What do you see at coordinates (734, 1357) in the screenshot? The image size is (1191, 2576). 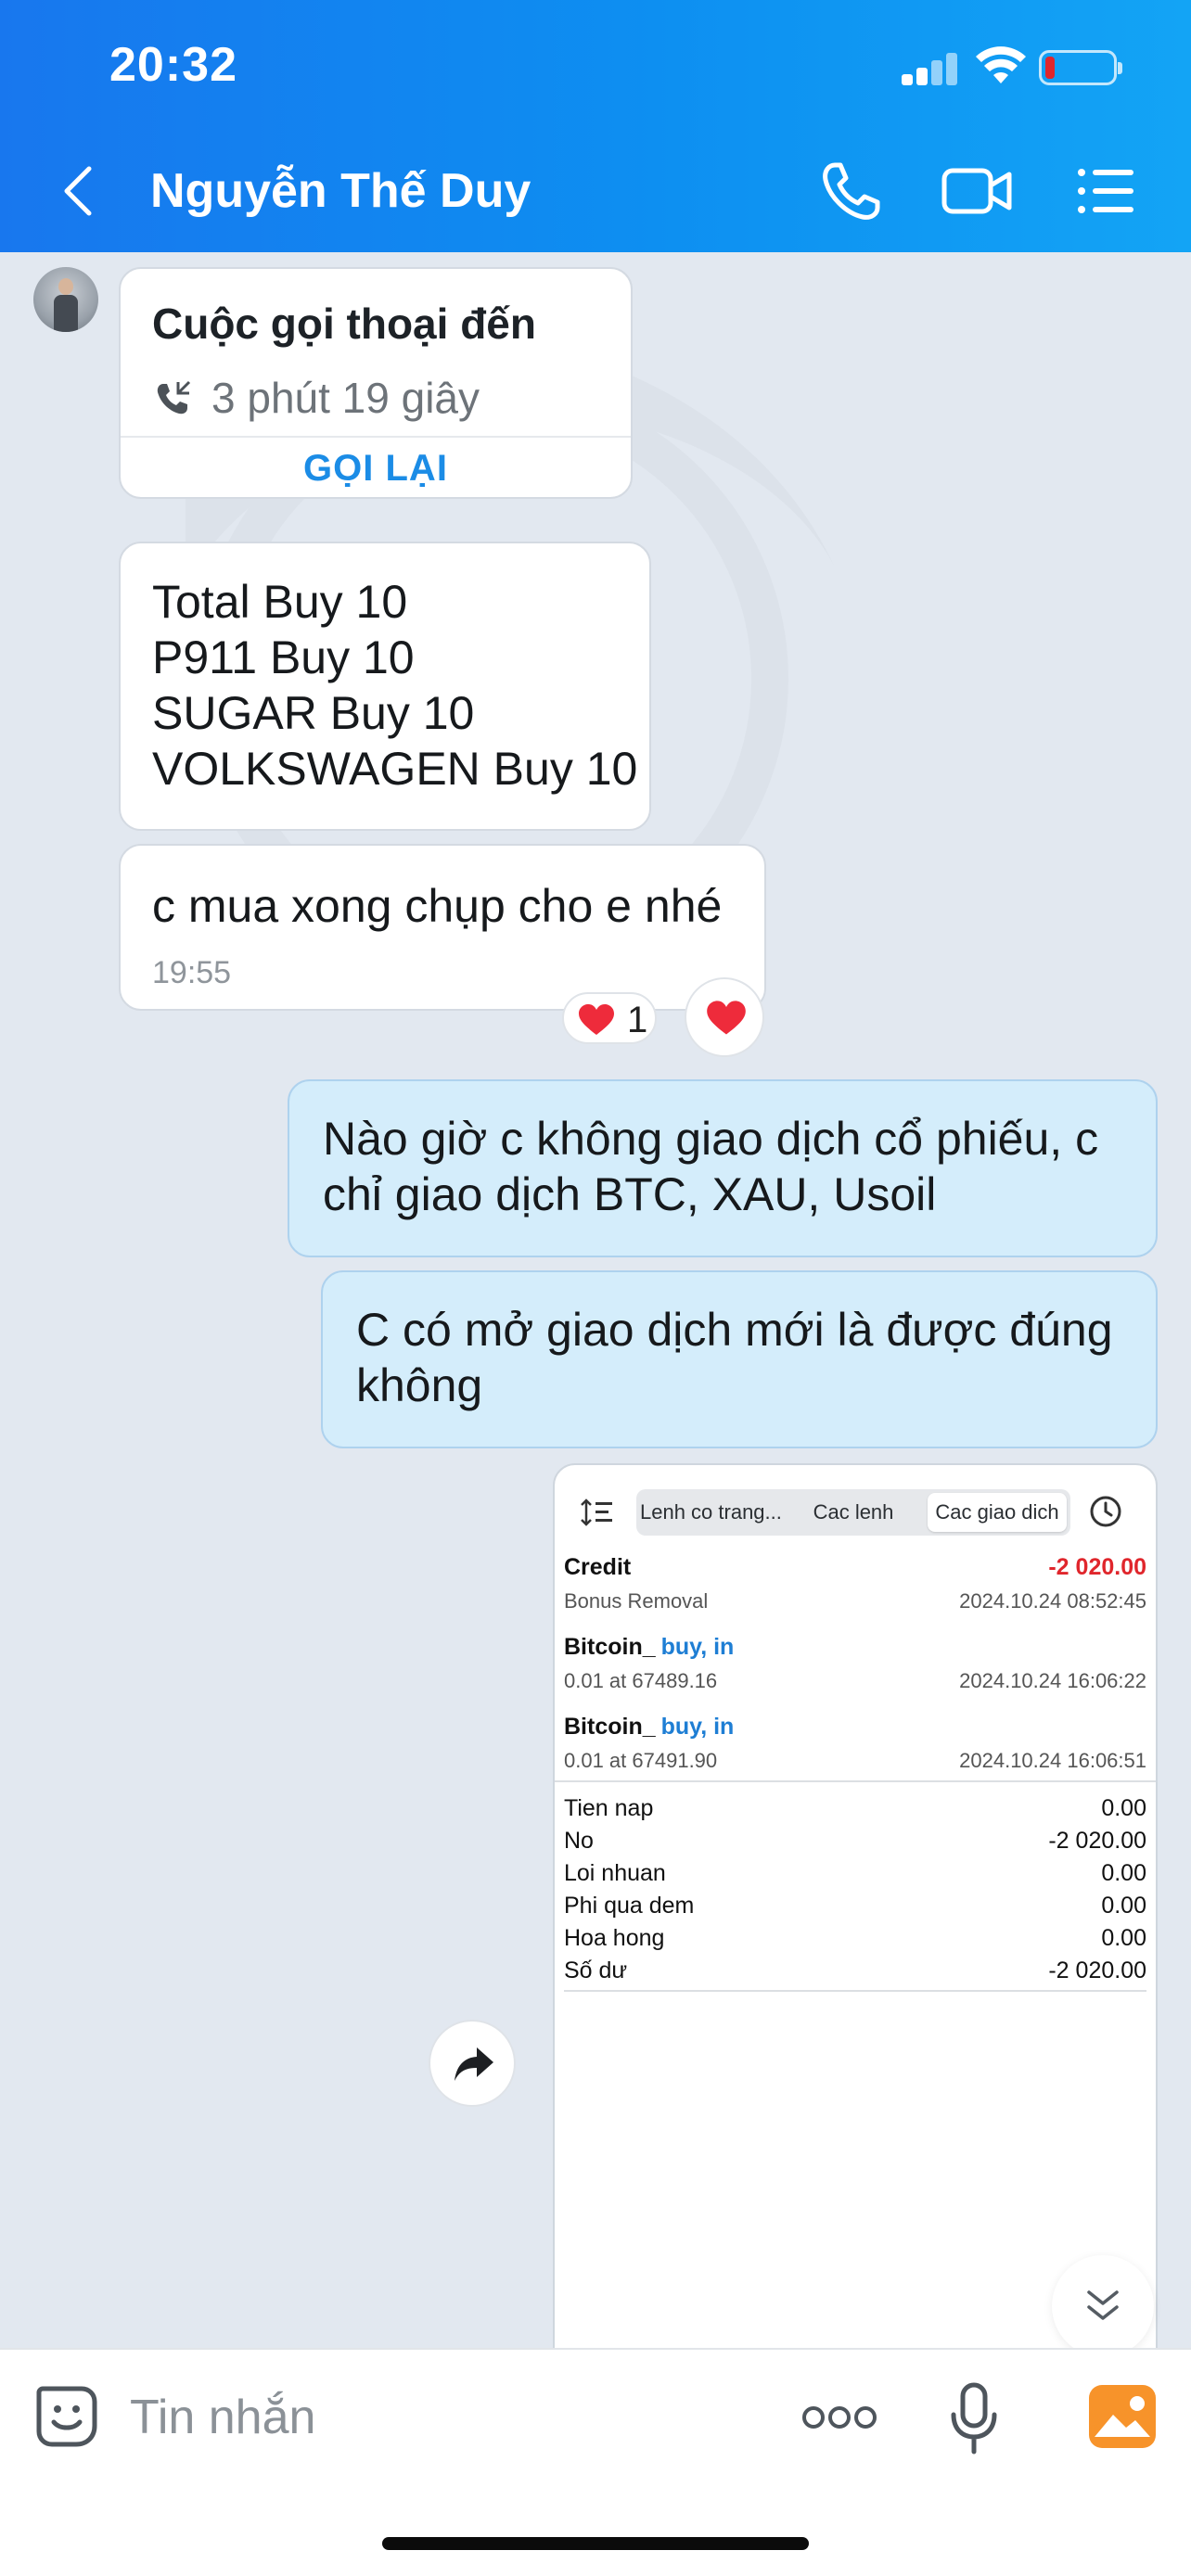 I see `message-text: C có mở giao dịch mới là được đúng không` at bounding box center [734, 1357].